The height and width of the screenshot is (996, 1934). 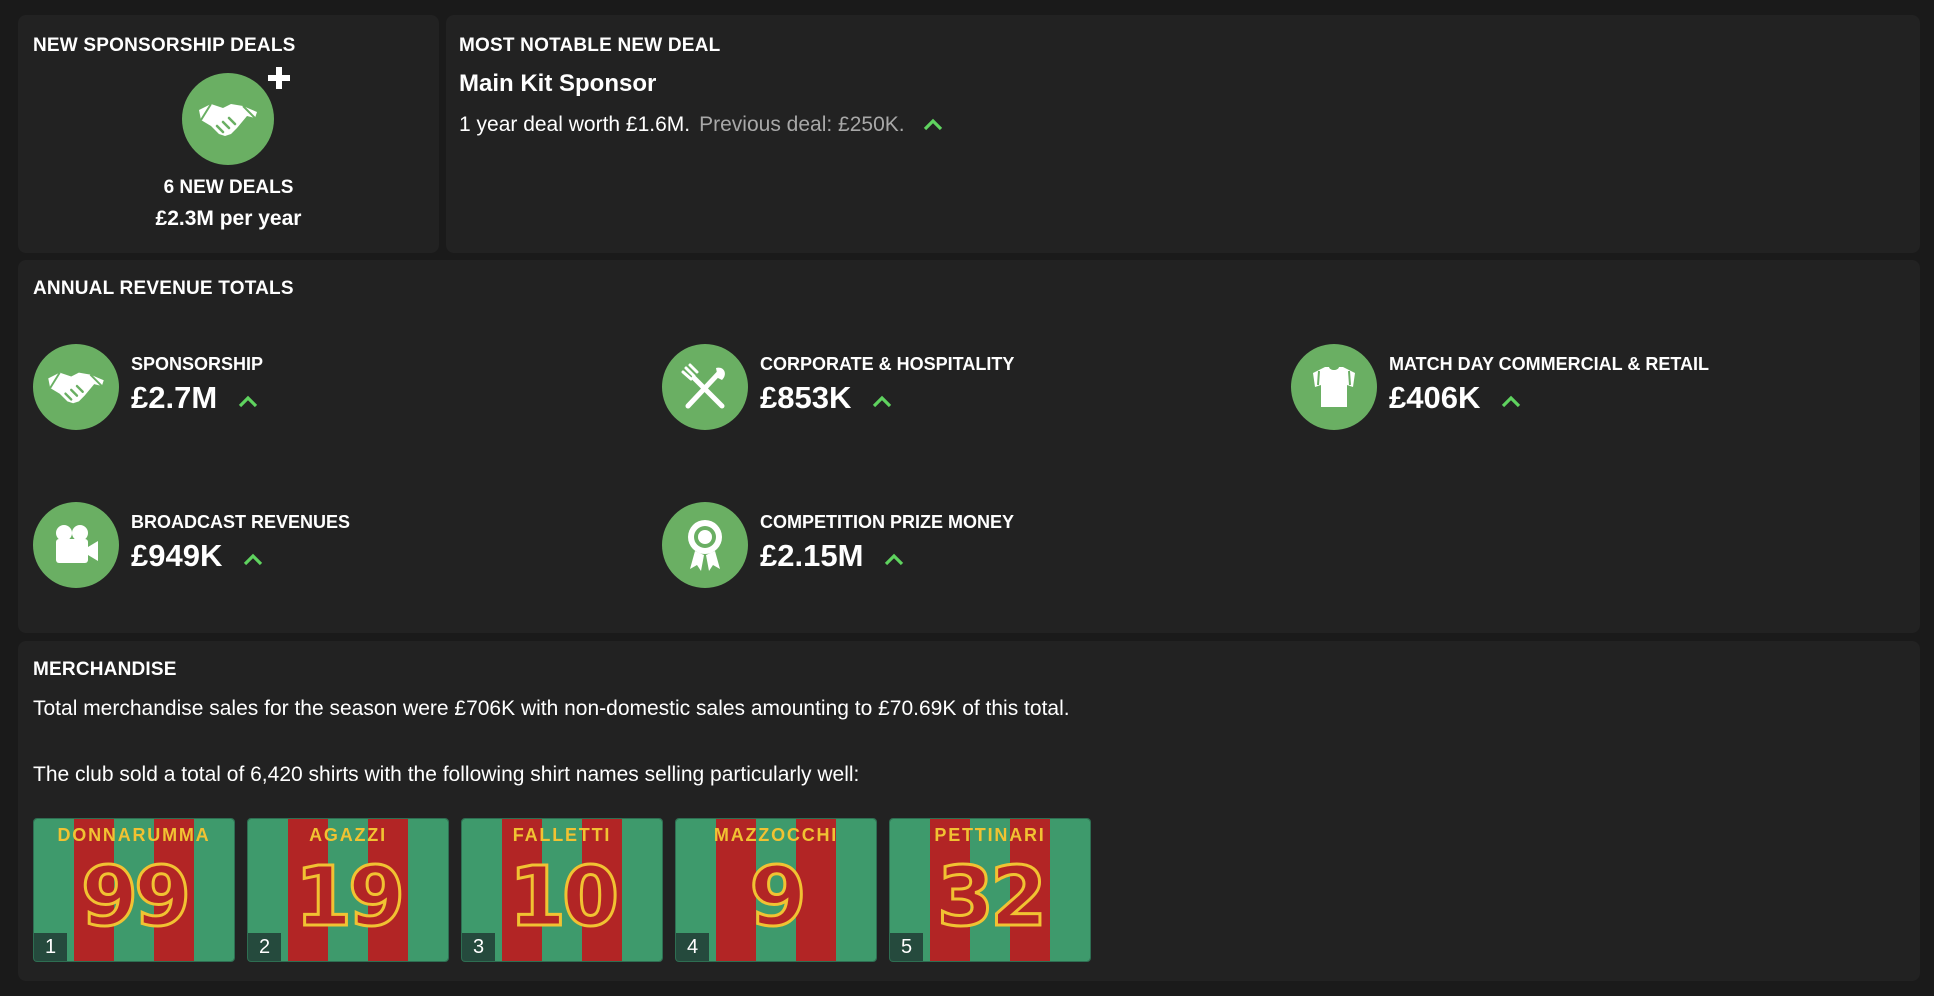 I want to click on shirt-rank: 4, so click(x=692, y=947).